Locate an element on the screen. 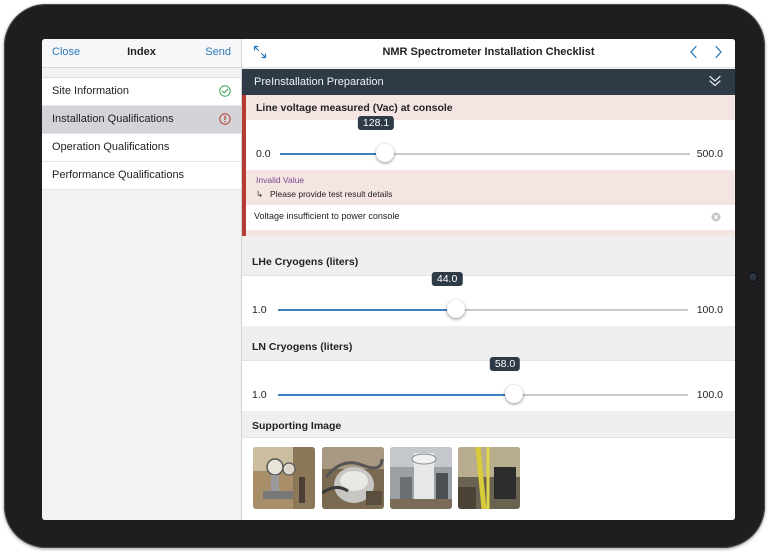  question-label: Line voltage measured (Vac) at console is located at coordinates (354, 108).